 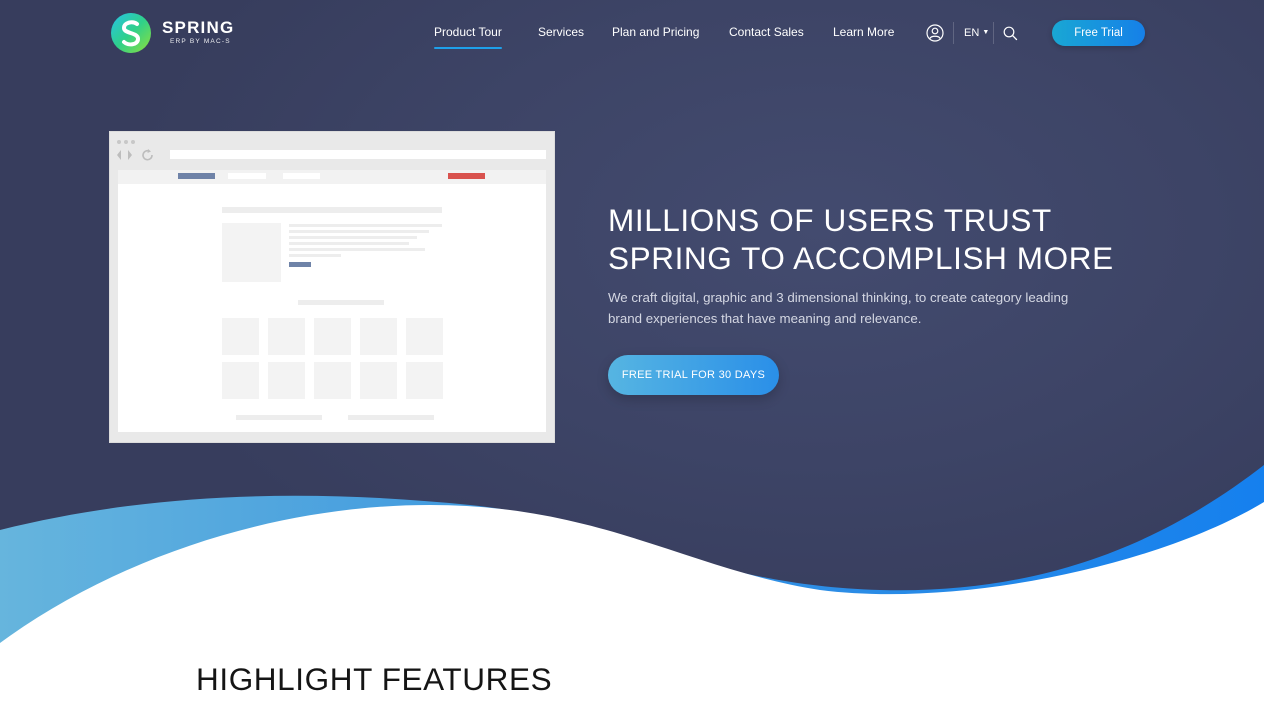 What do you see at coordinates (135, 155) in the screenshot?
I see `browser-controls-icon` at bounding box center [135, 155].